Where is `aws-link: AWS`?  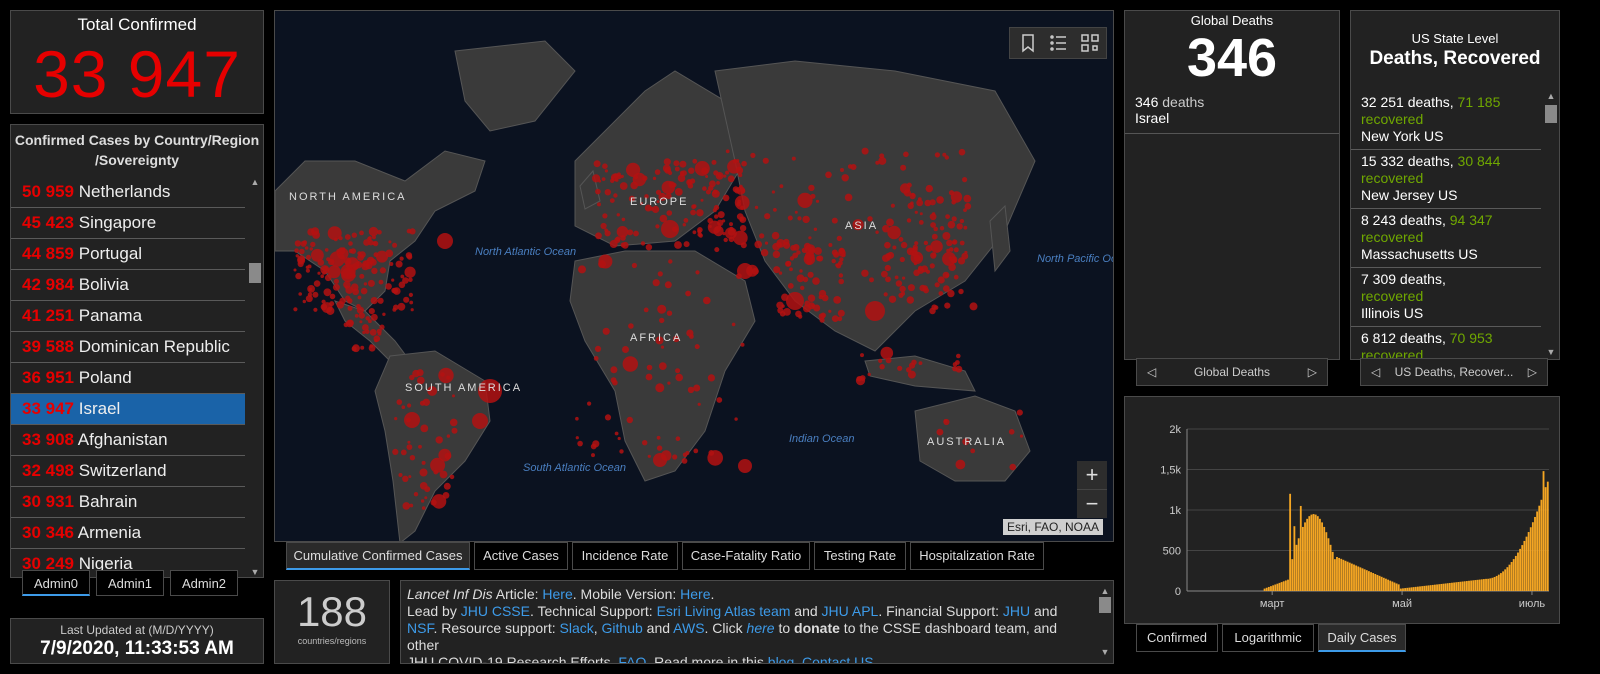
aws-link: AWS is located at coordinates (688, 628).